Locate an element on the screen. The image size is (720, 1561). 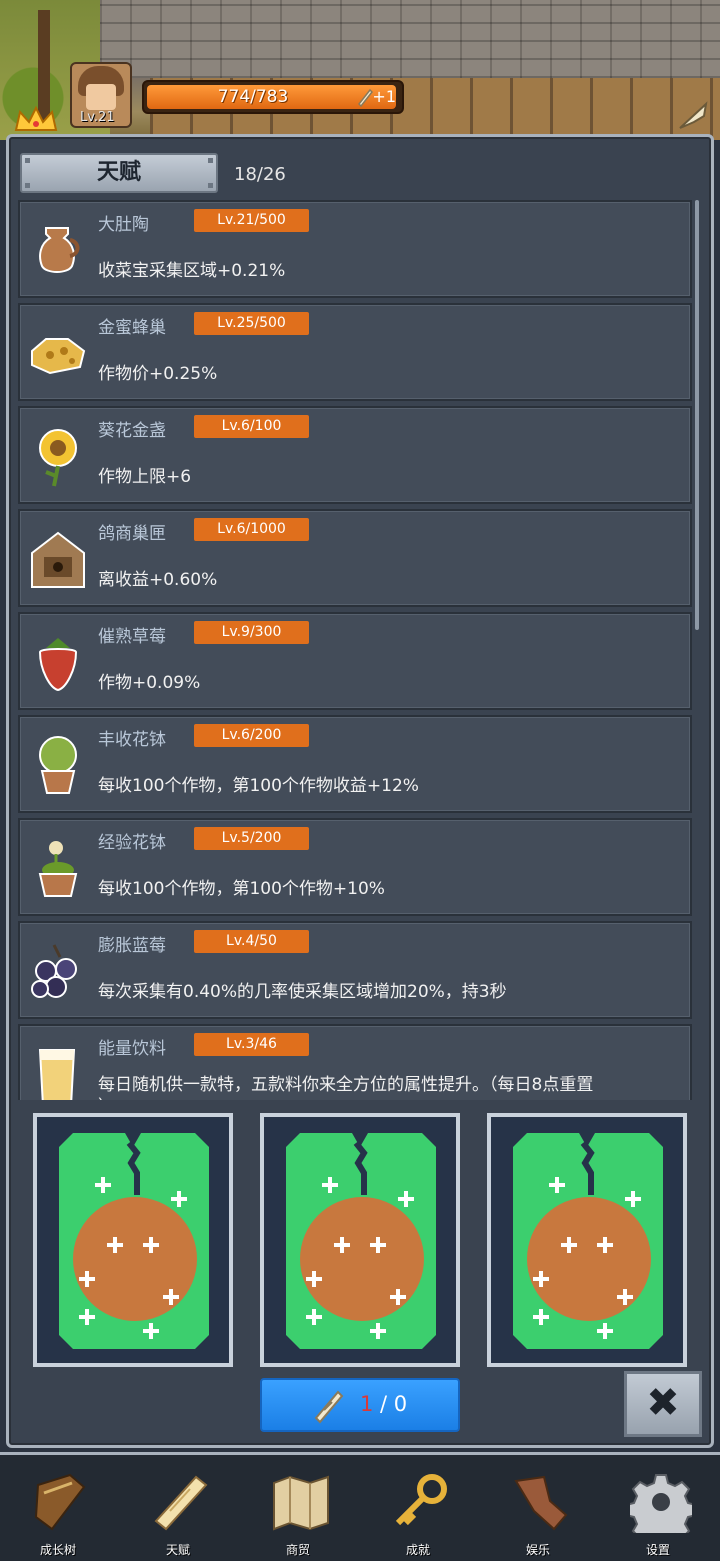
nav-growth-tree: 成长树 is located at coordinates (58, 1512).